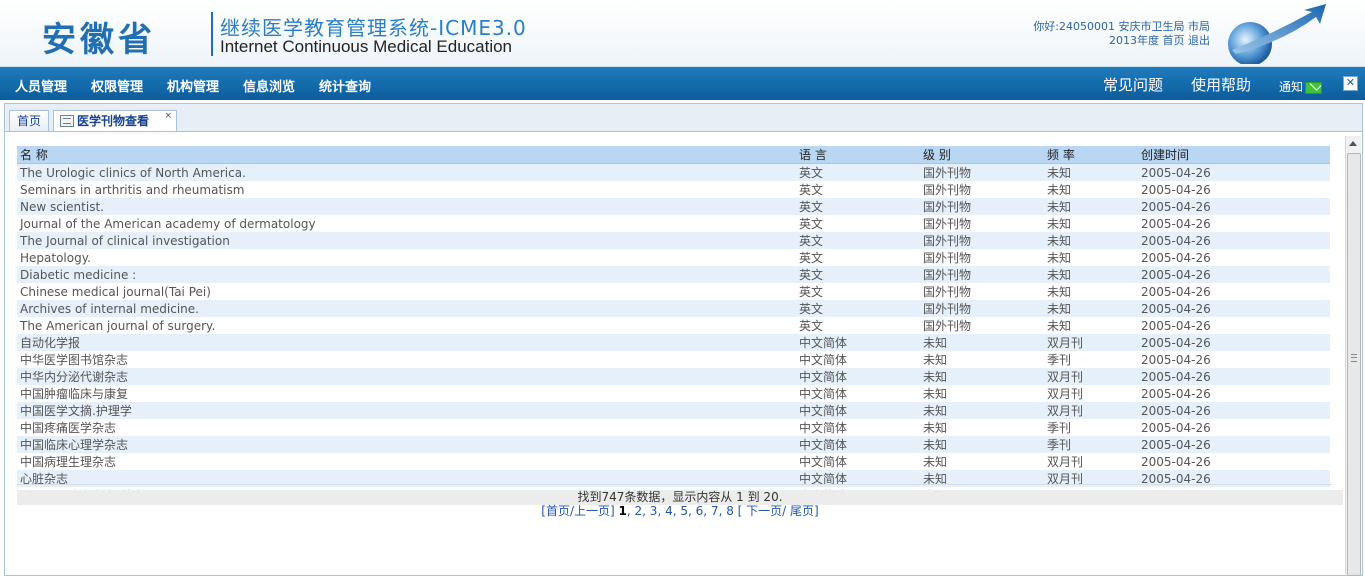  What do you see at coordinates (67, 120) in the screenshot?
I see `document-icon` at bounding box center [67, 120].